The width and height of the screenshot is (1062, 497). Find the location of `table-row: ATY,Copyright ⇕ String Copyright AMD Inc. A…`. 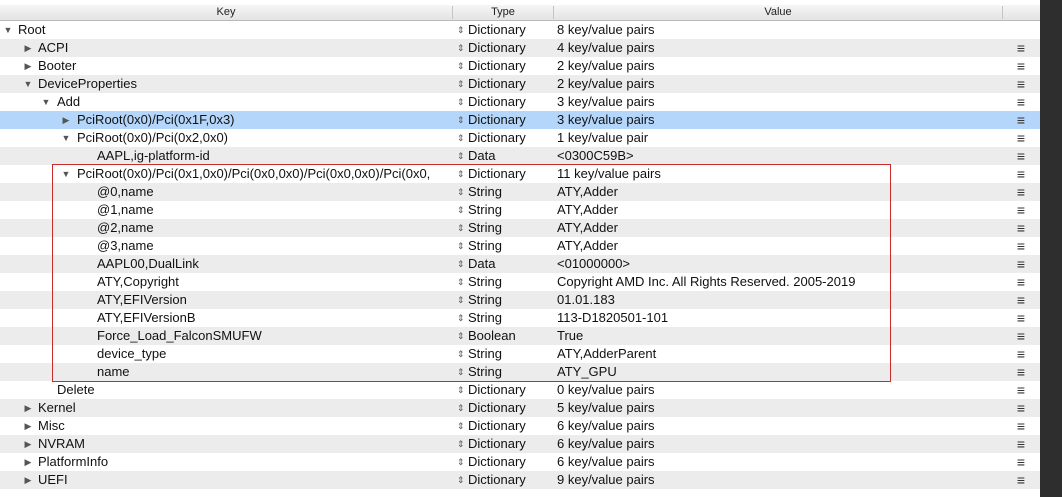

table-row: ATY,Copyright ⇕ String Copyright AMD Inc. A… is located at coordinates (520, 282).